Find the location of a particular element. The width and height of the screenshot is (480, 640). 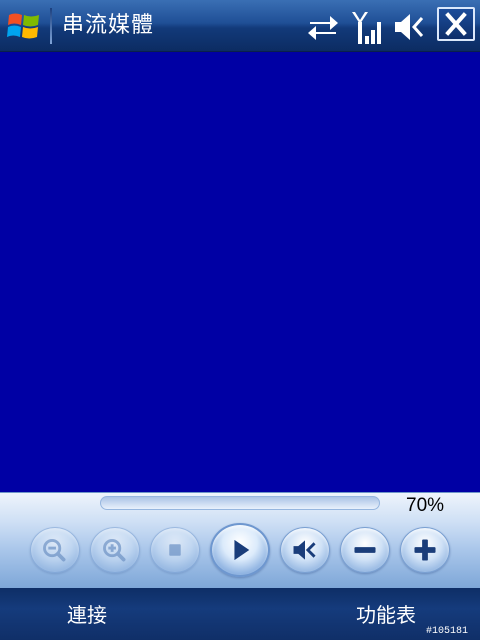

volume-readout: 70% is located at coordinates (425, 505).